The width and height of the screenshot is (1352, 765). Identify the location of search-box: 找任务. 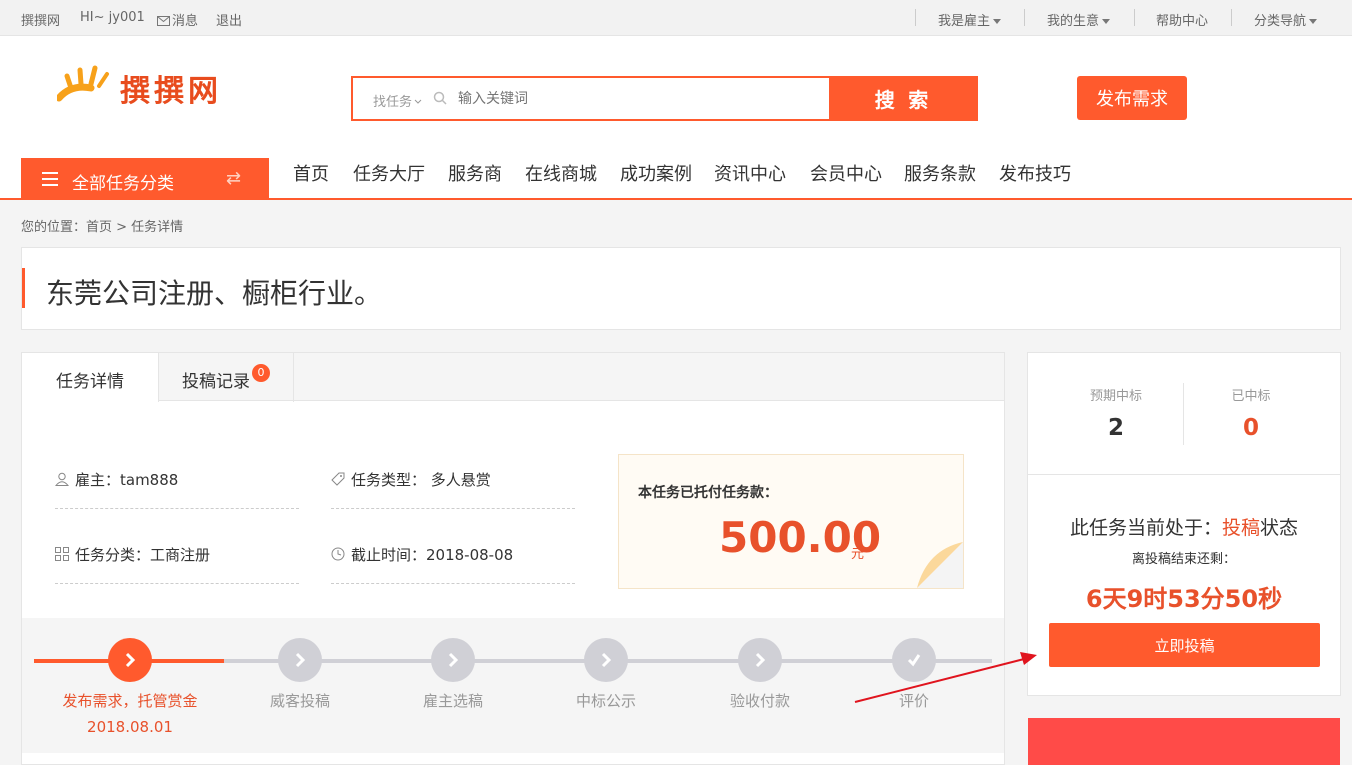
(591, 98).